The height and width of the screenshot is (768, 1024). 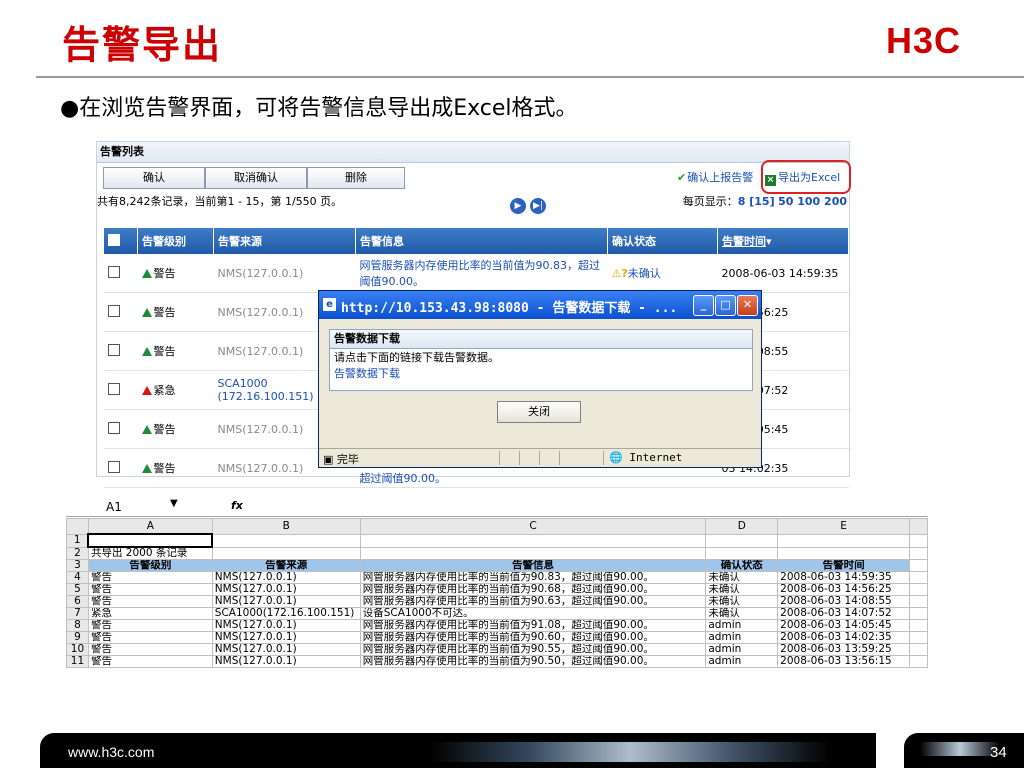 What do you see at coordinates (844, 577) in the screenshot?
I see `cell: 2008-06-03 14:59:35` at bounding box center [844, 577].